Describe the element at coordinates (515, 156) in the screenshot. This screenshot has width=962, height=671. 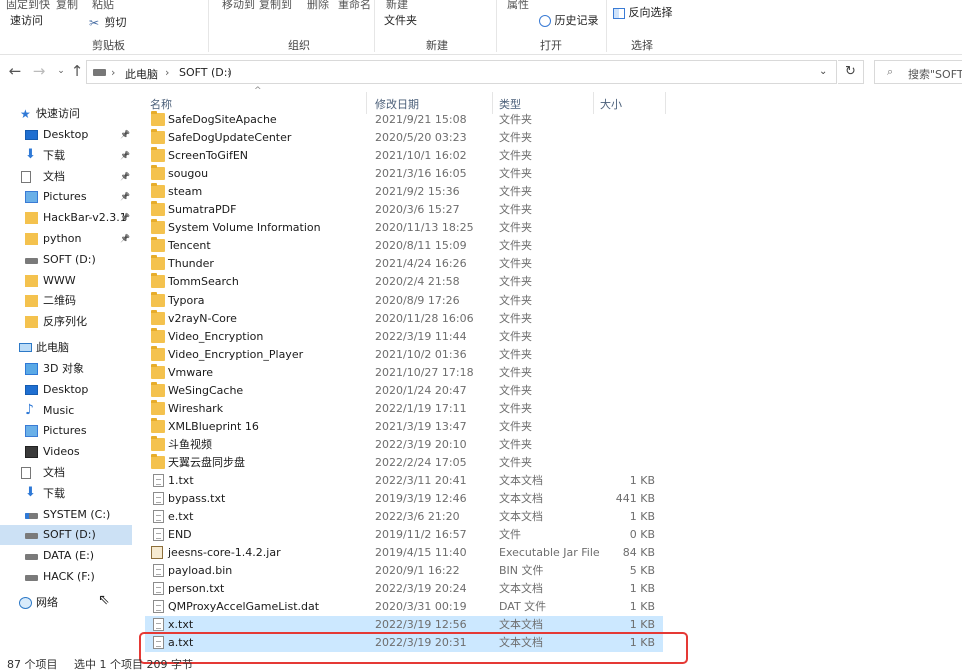
I see `file-type: 文件夹` at that location.